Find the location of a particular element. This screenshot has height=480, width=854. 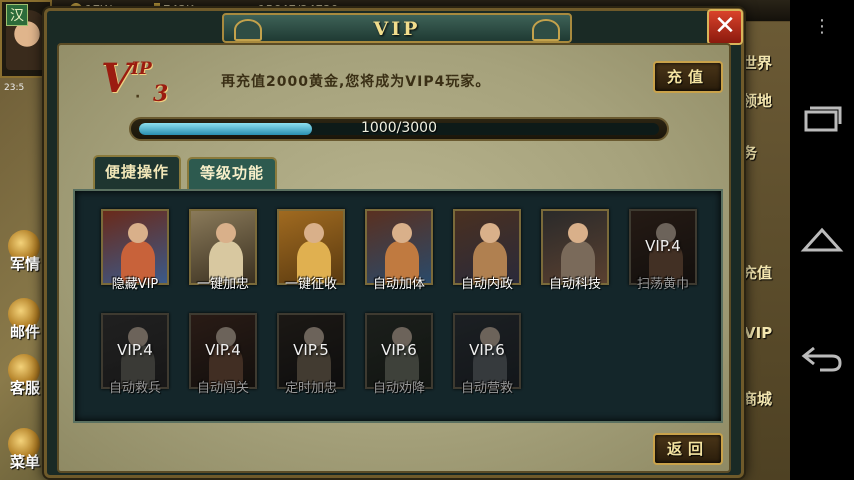

feature-tile: VIP.4 自动闯关 is located at coordinates (223, 357).